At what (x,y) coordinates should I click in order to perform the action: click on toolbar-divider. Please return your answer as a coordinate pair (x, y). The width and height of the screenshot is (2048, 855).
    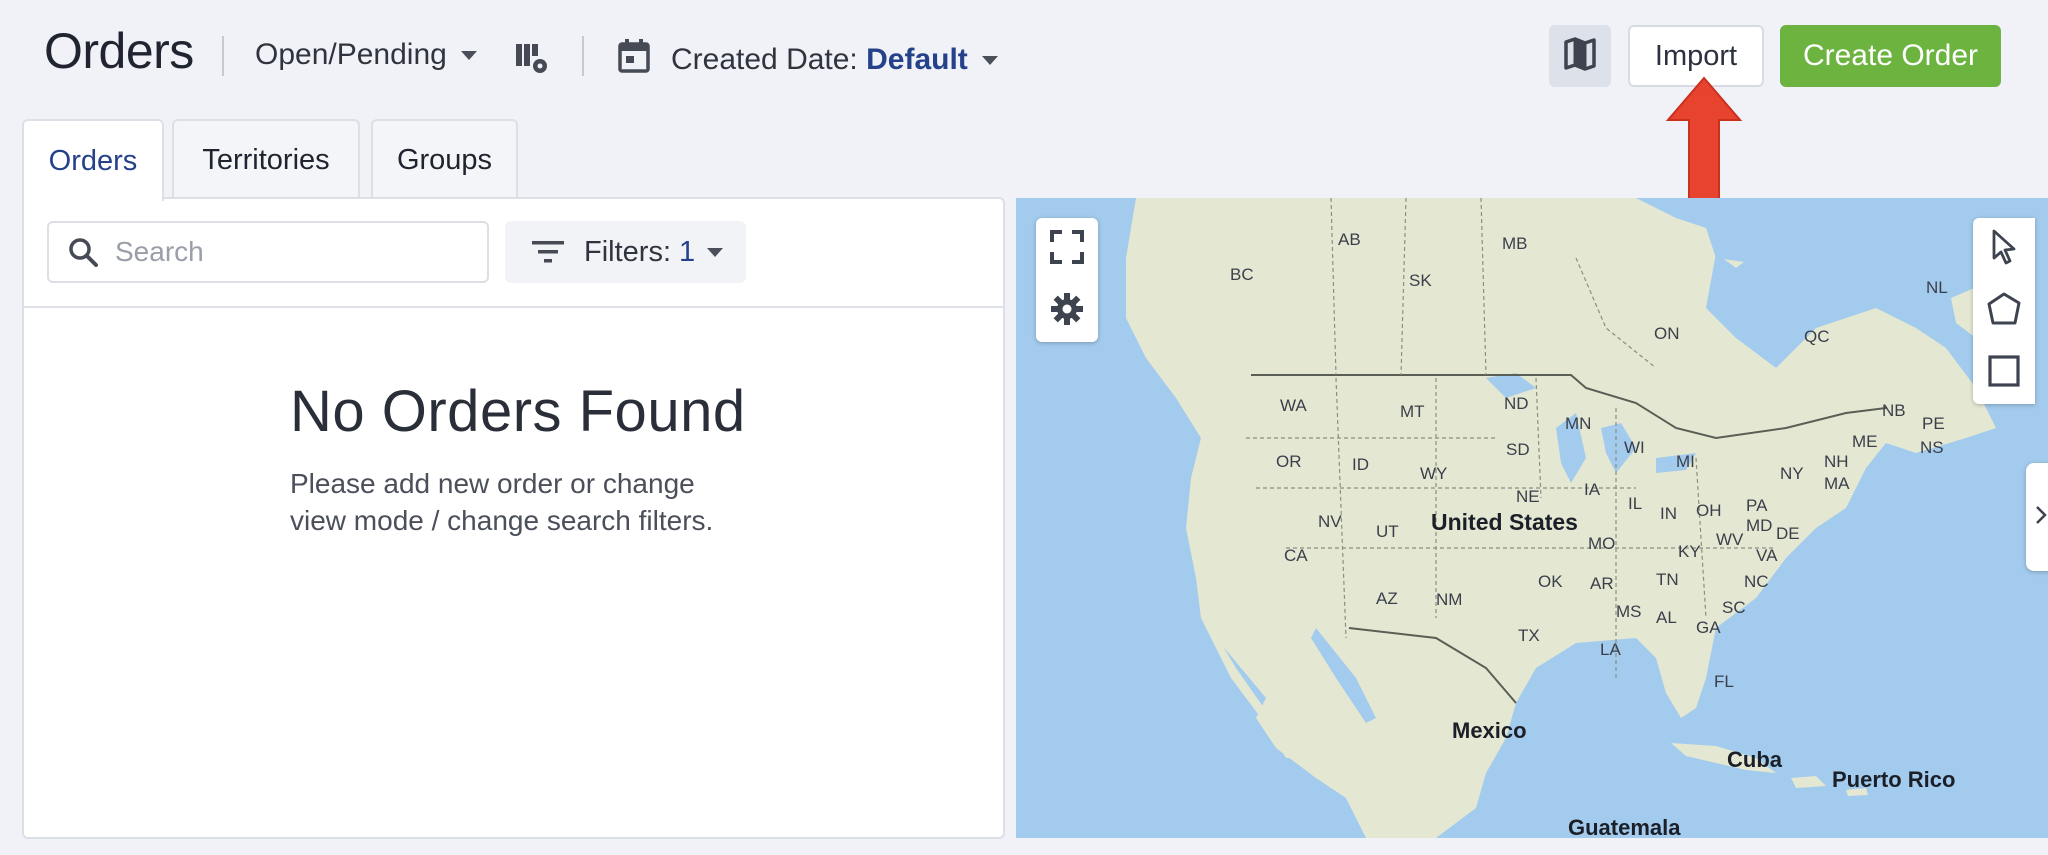
    Looking at the image, I should click on (513, 307).